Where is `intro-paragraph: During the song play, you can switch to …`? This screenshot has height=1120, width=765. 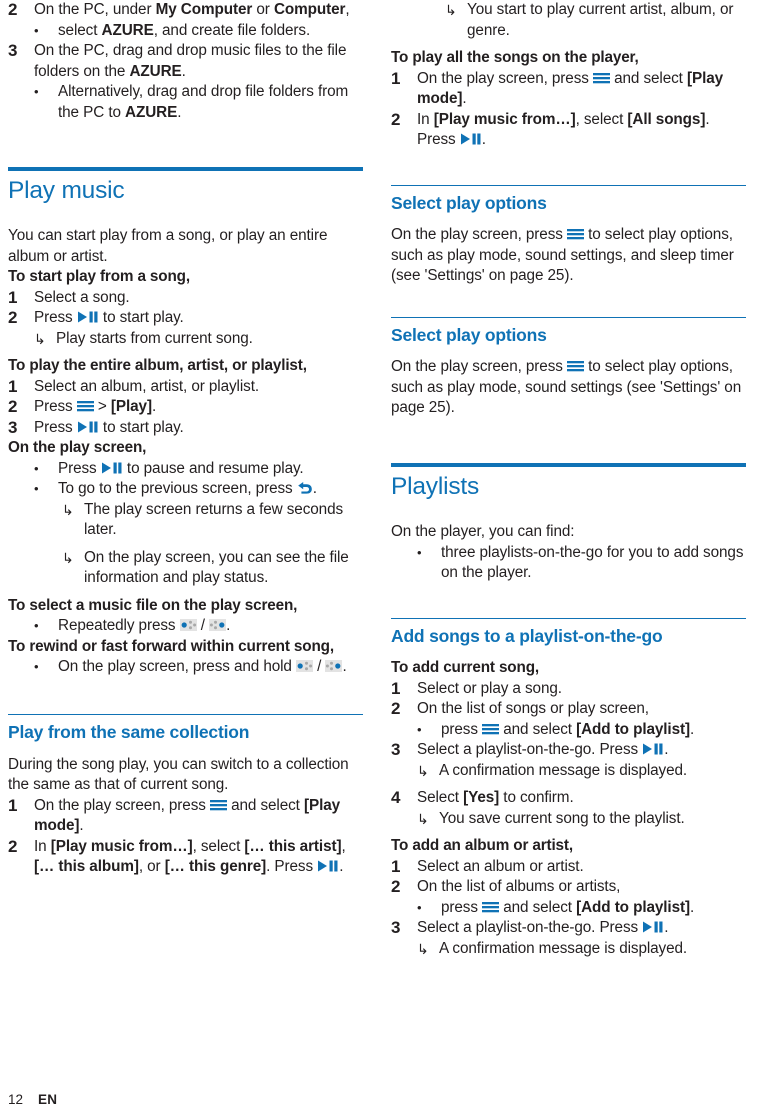 intro-paragraph: During the song play, you can switch to … is located at coordinates (178, 774).